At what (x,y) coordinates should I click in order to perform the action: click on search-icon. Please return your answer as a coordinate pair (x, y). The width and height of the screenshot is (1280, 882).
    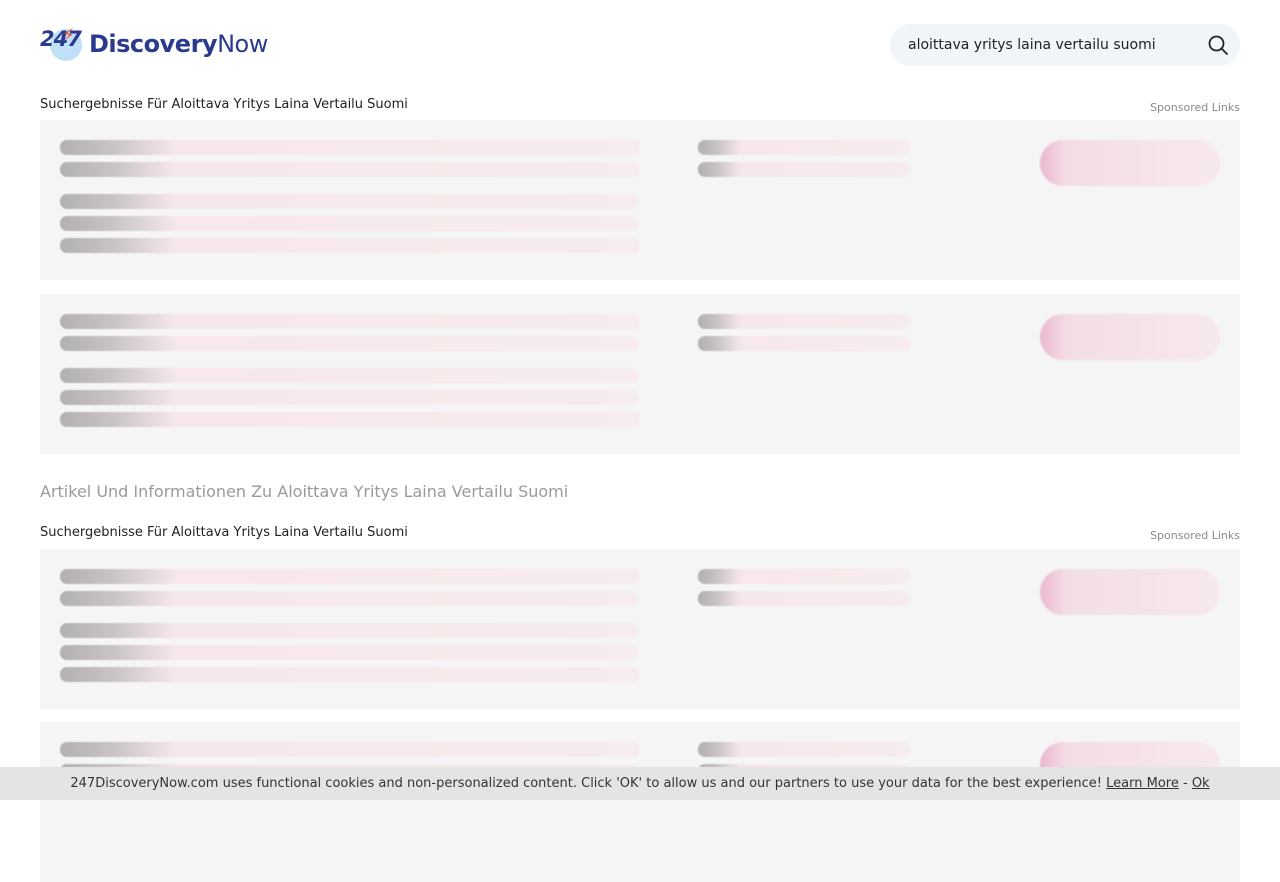
    Looking at the image, I should click on (1218, 45).